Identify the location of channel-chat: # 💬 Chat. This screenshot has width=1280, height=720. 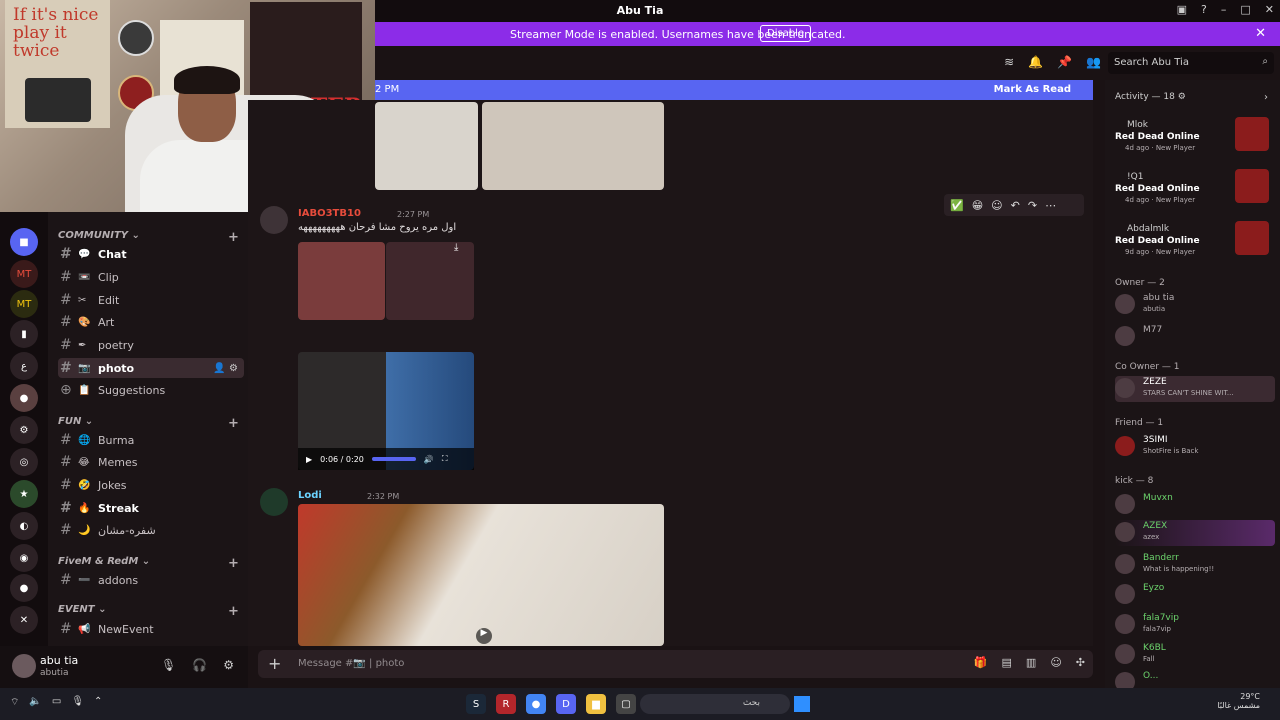
(151, 254).